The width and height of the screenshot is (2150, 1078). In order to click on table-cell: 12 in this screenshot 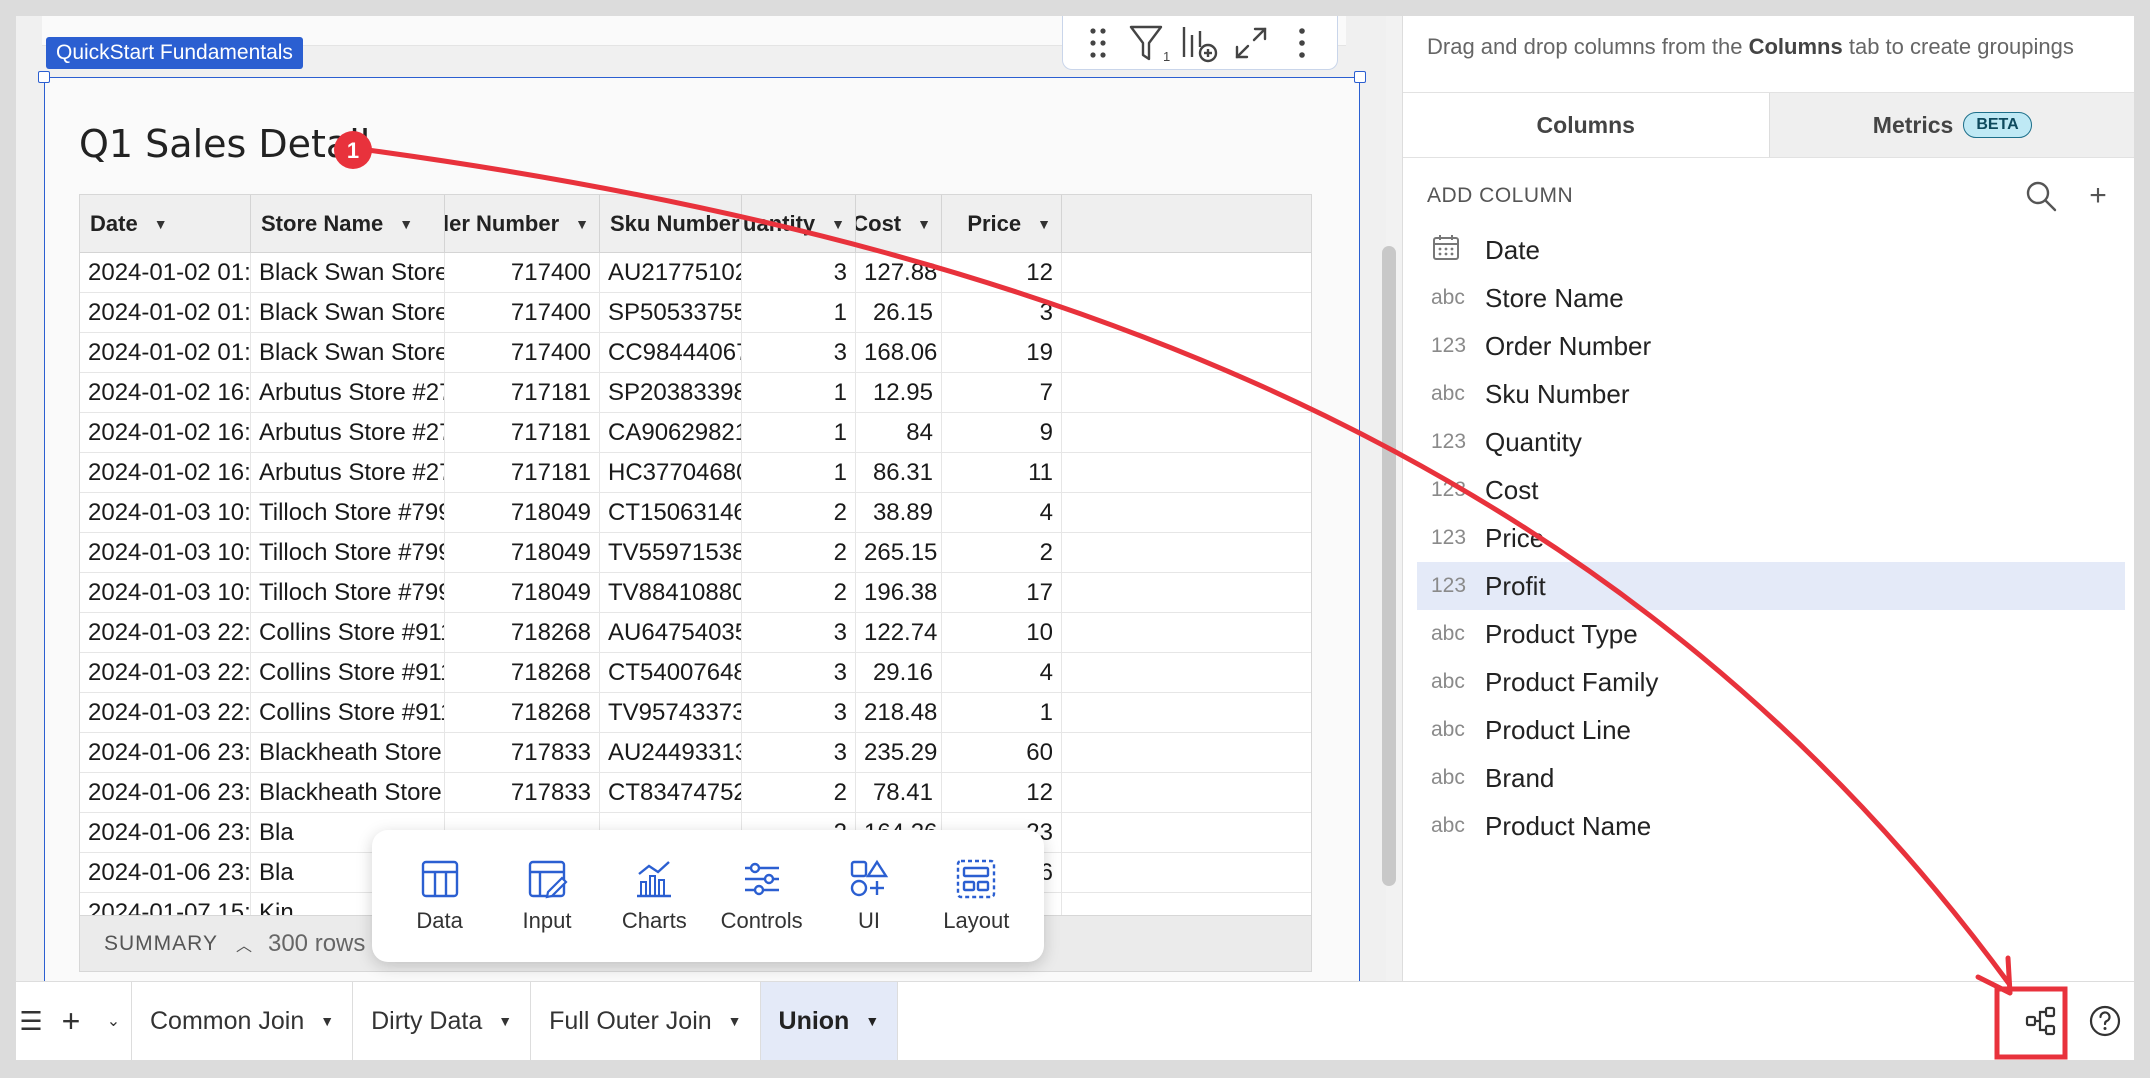, I will do `click(1002, 273)`.